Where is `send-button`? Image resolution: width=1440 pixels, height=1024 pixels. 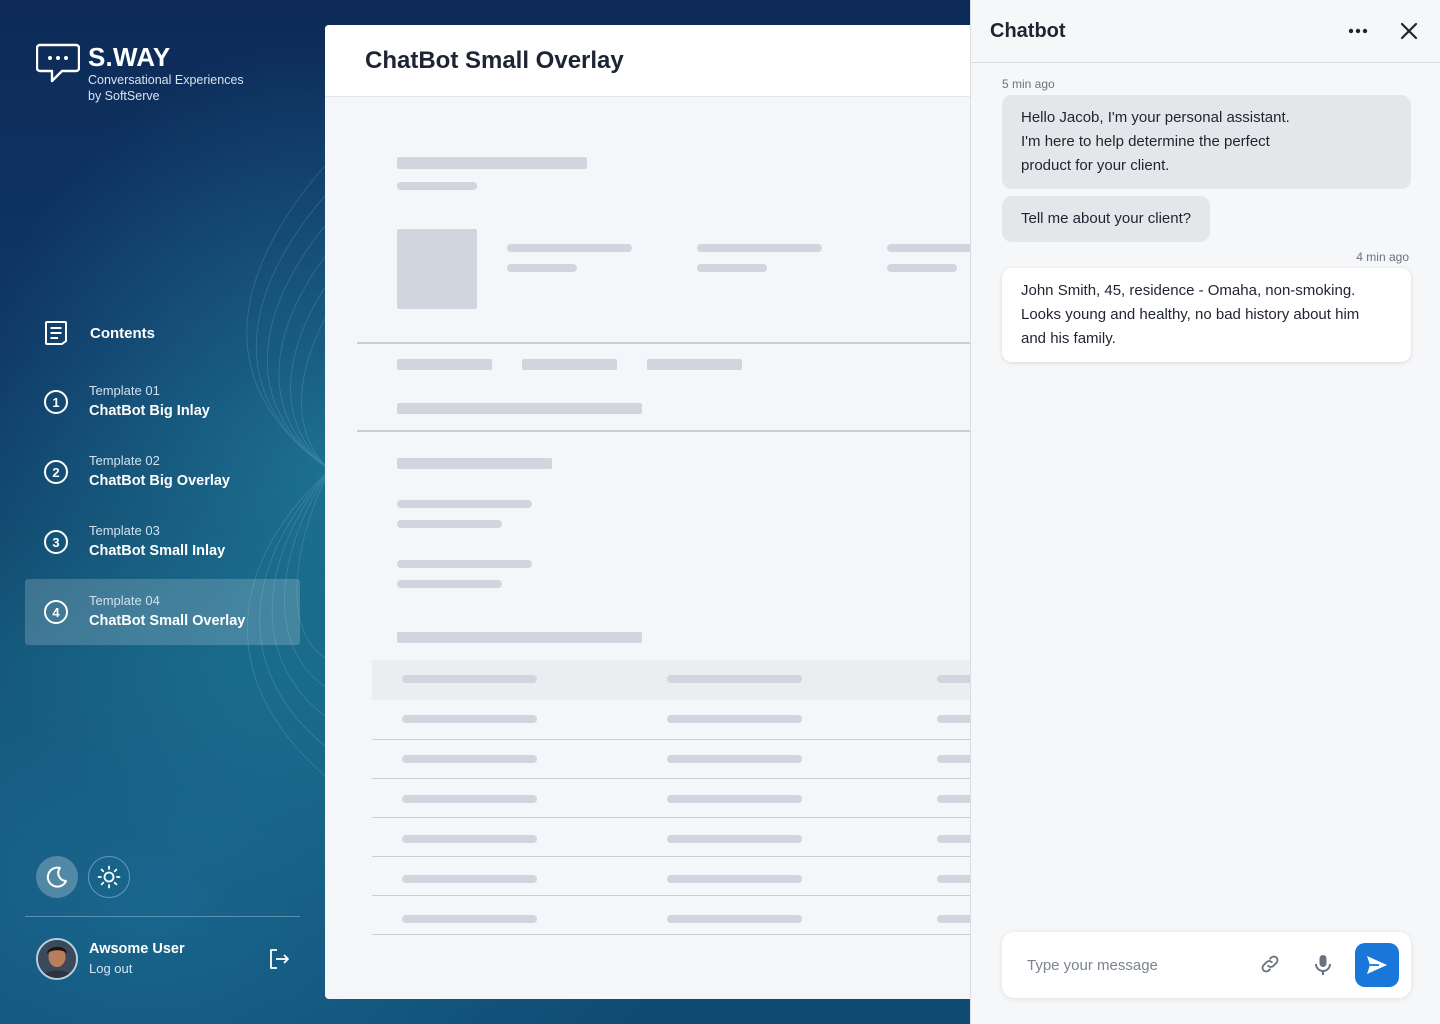
send-button is located at coordinates (1377, 965).